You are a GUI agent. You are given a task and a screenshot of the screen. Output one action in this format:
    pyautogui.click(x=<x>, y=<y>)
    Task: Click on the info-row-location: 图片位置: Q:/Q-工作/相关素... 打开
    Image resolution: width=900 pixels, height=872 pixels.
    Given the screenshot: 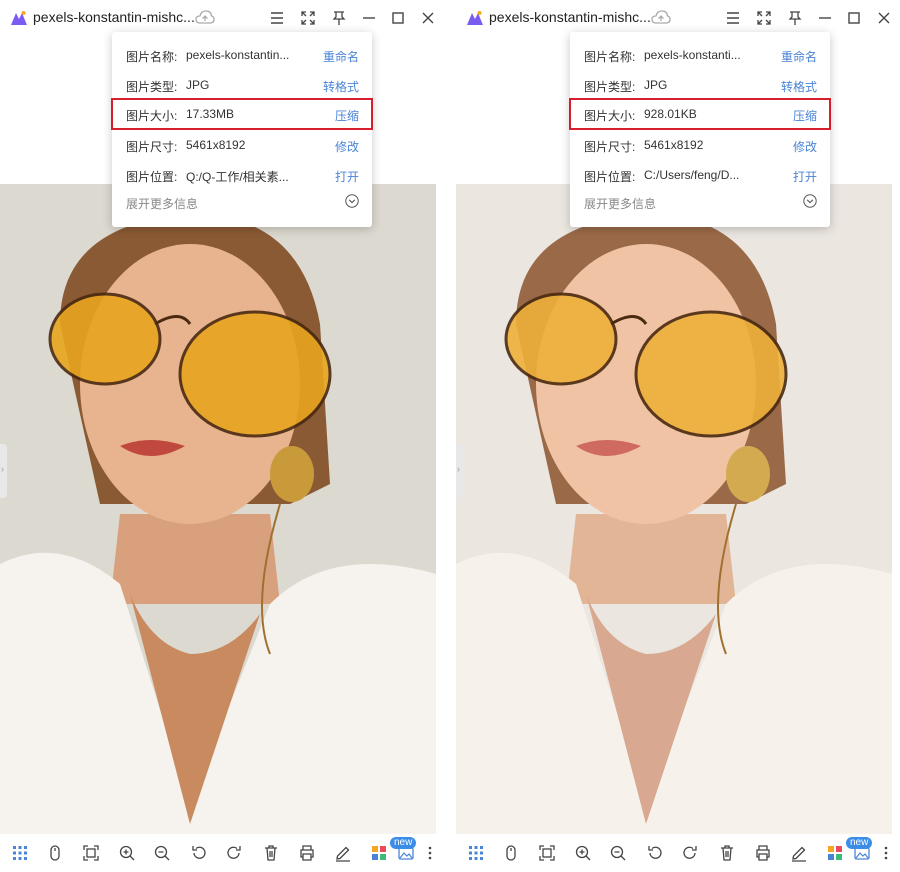 What is the action you would take?
    pyautogui.click(x=242, y=175)
    